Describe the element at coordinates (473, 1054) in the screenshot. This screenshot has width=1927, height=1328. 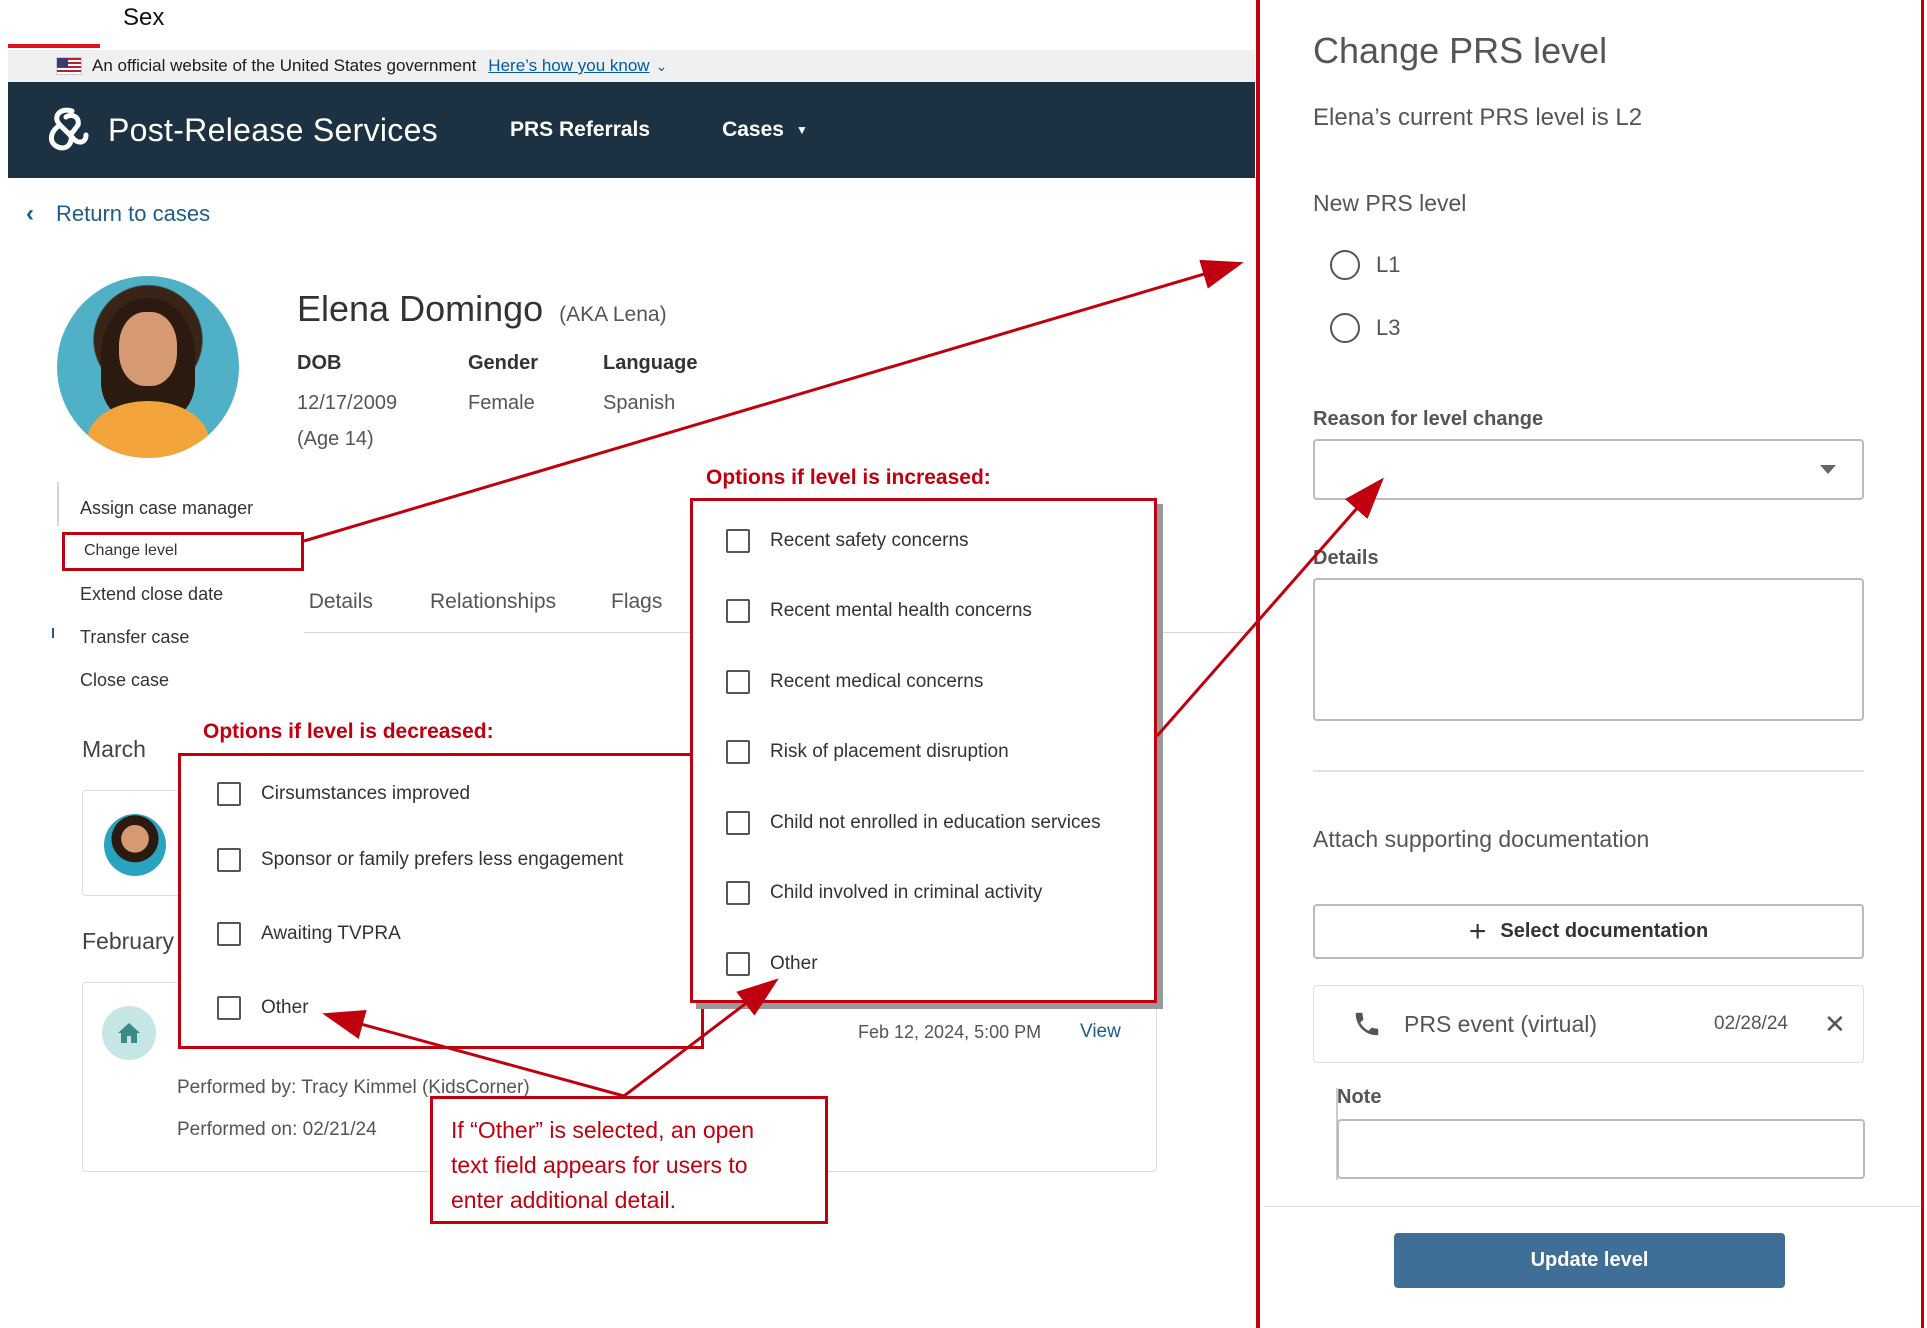
I see `arrow-note-to-other-decreased` at that location.